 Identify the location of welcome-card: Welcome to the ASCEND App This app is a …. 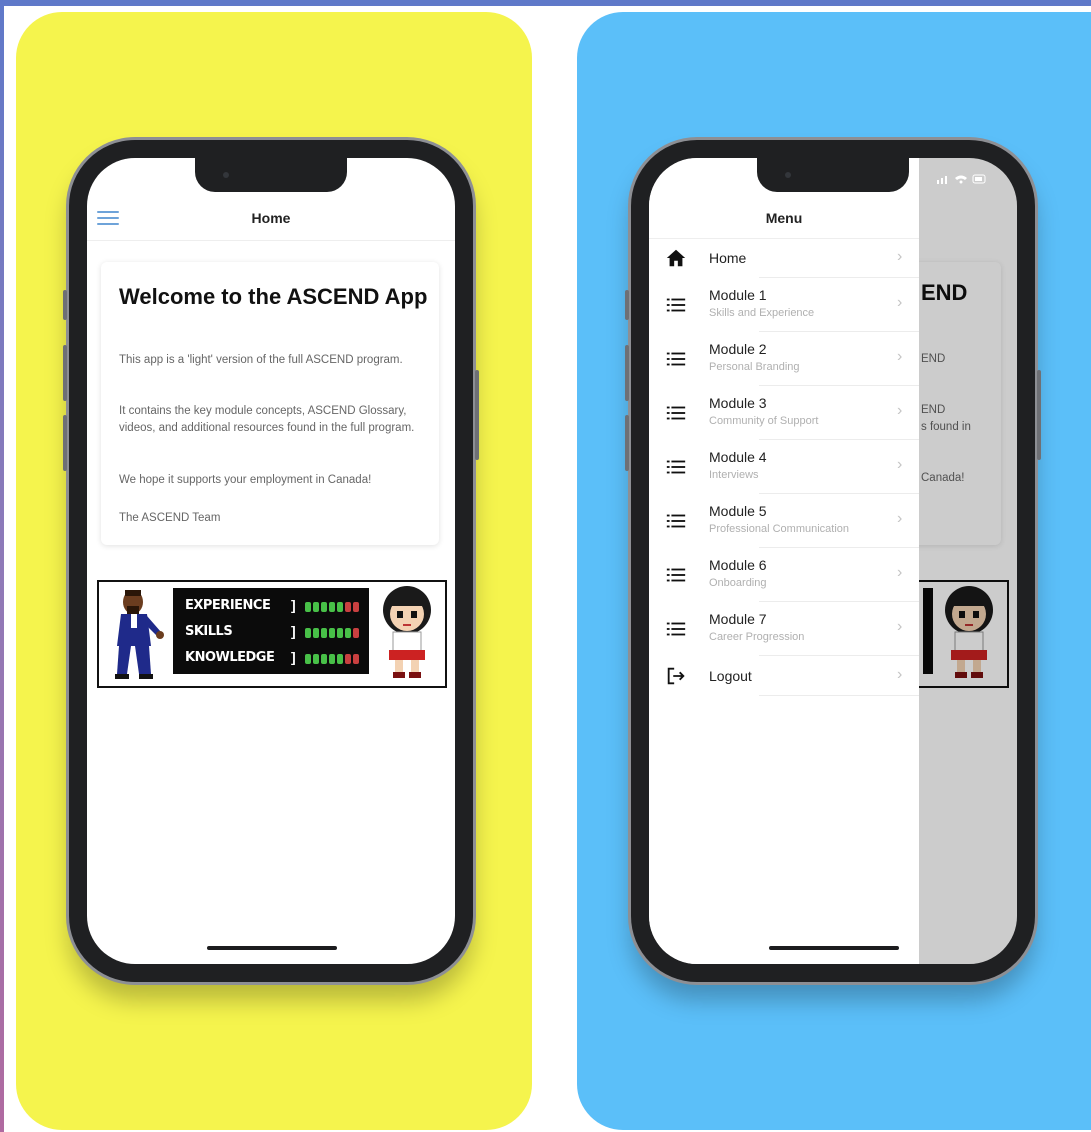
(270, 403).